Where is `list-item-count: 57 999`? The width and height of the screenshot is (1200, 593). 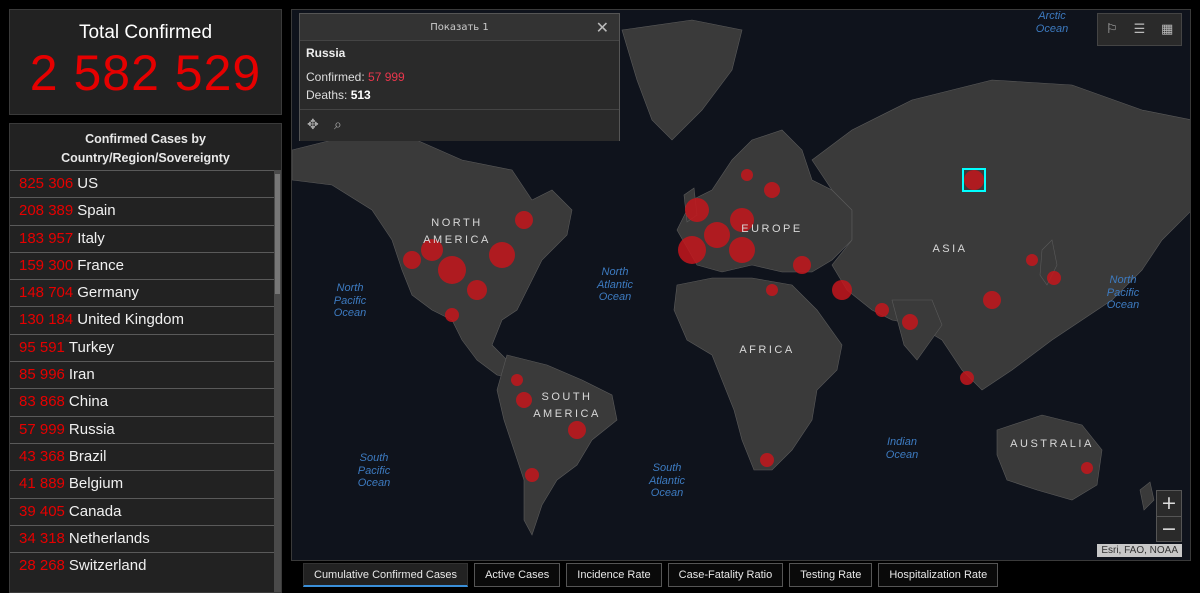 list-item-count: 57 999 is located at coordinates (42, 429).